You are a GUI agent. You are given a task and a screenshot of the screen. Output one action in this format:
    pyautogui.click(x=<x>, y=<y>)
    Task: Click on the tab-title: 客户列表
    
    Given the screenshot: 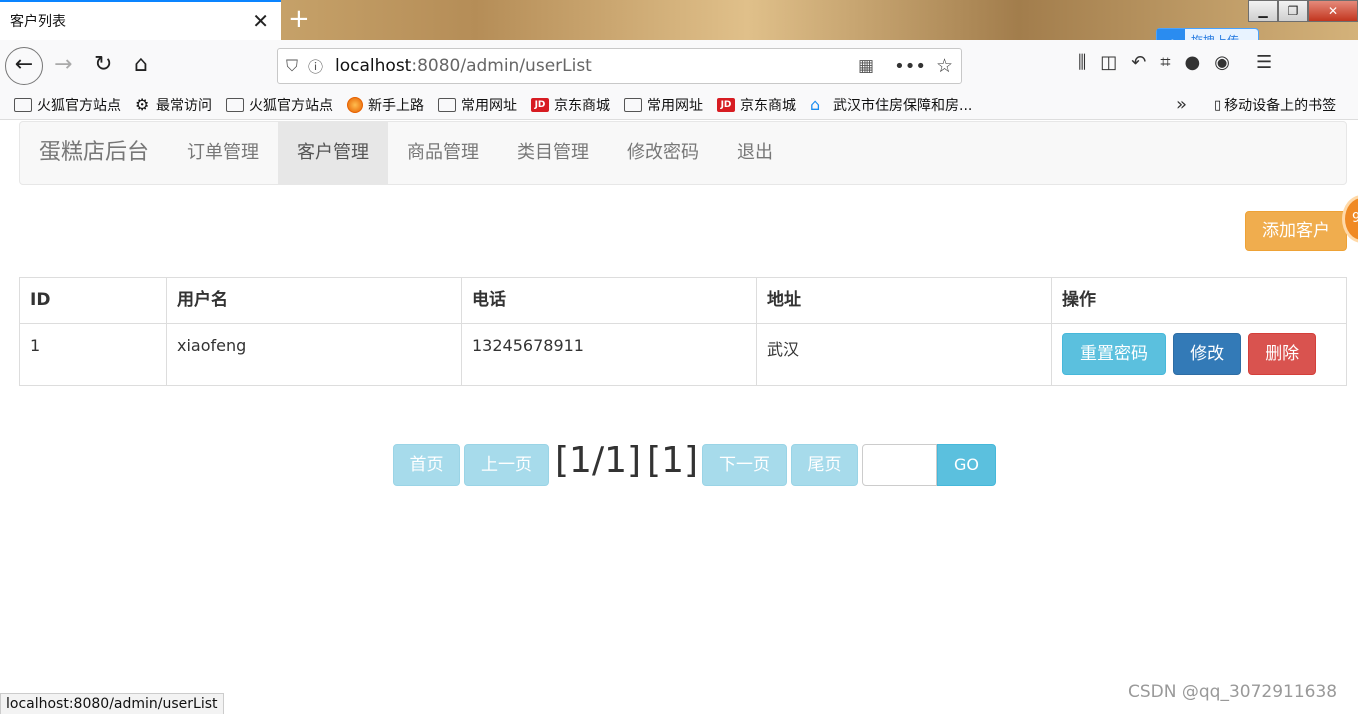 What is the action you would take?
    pyautogui.click(x=38, y=22)
    